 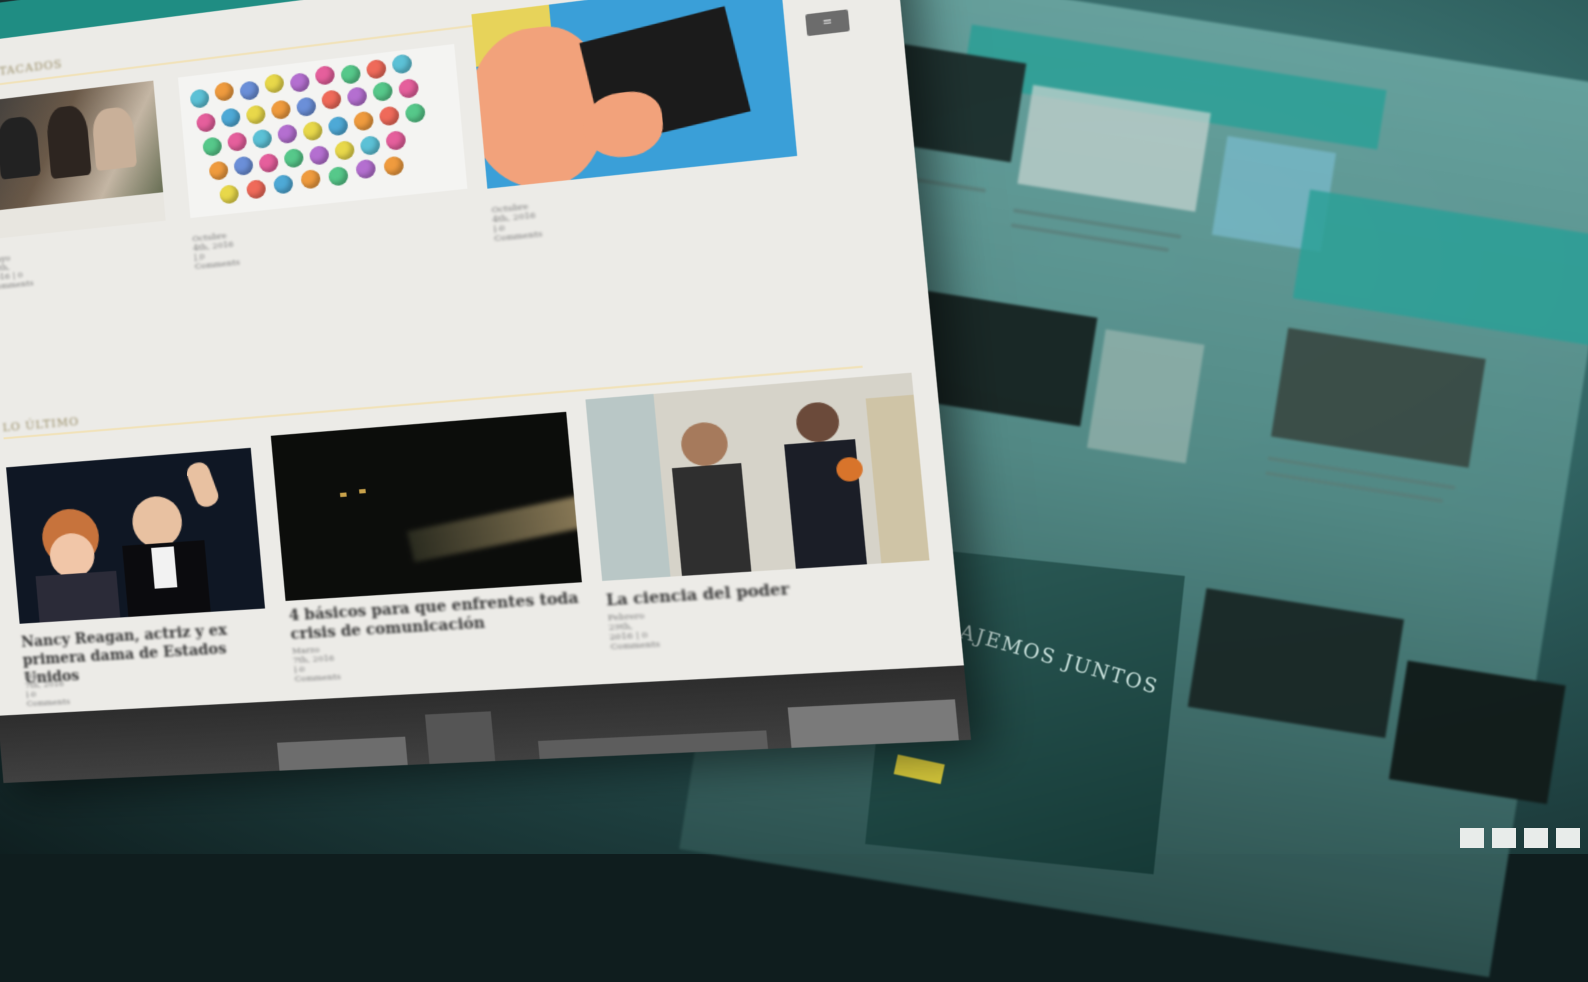 What do you see at coordinates (827, 23) in the screenshot?
I see `side-toggle-button: ≡` at bounding box center [827, 23].